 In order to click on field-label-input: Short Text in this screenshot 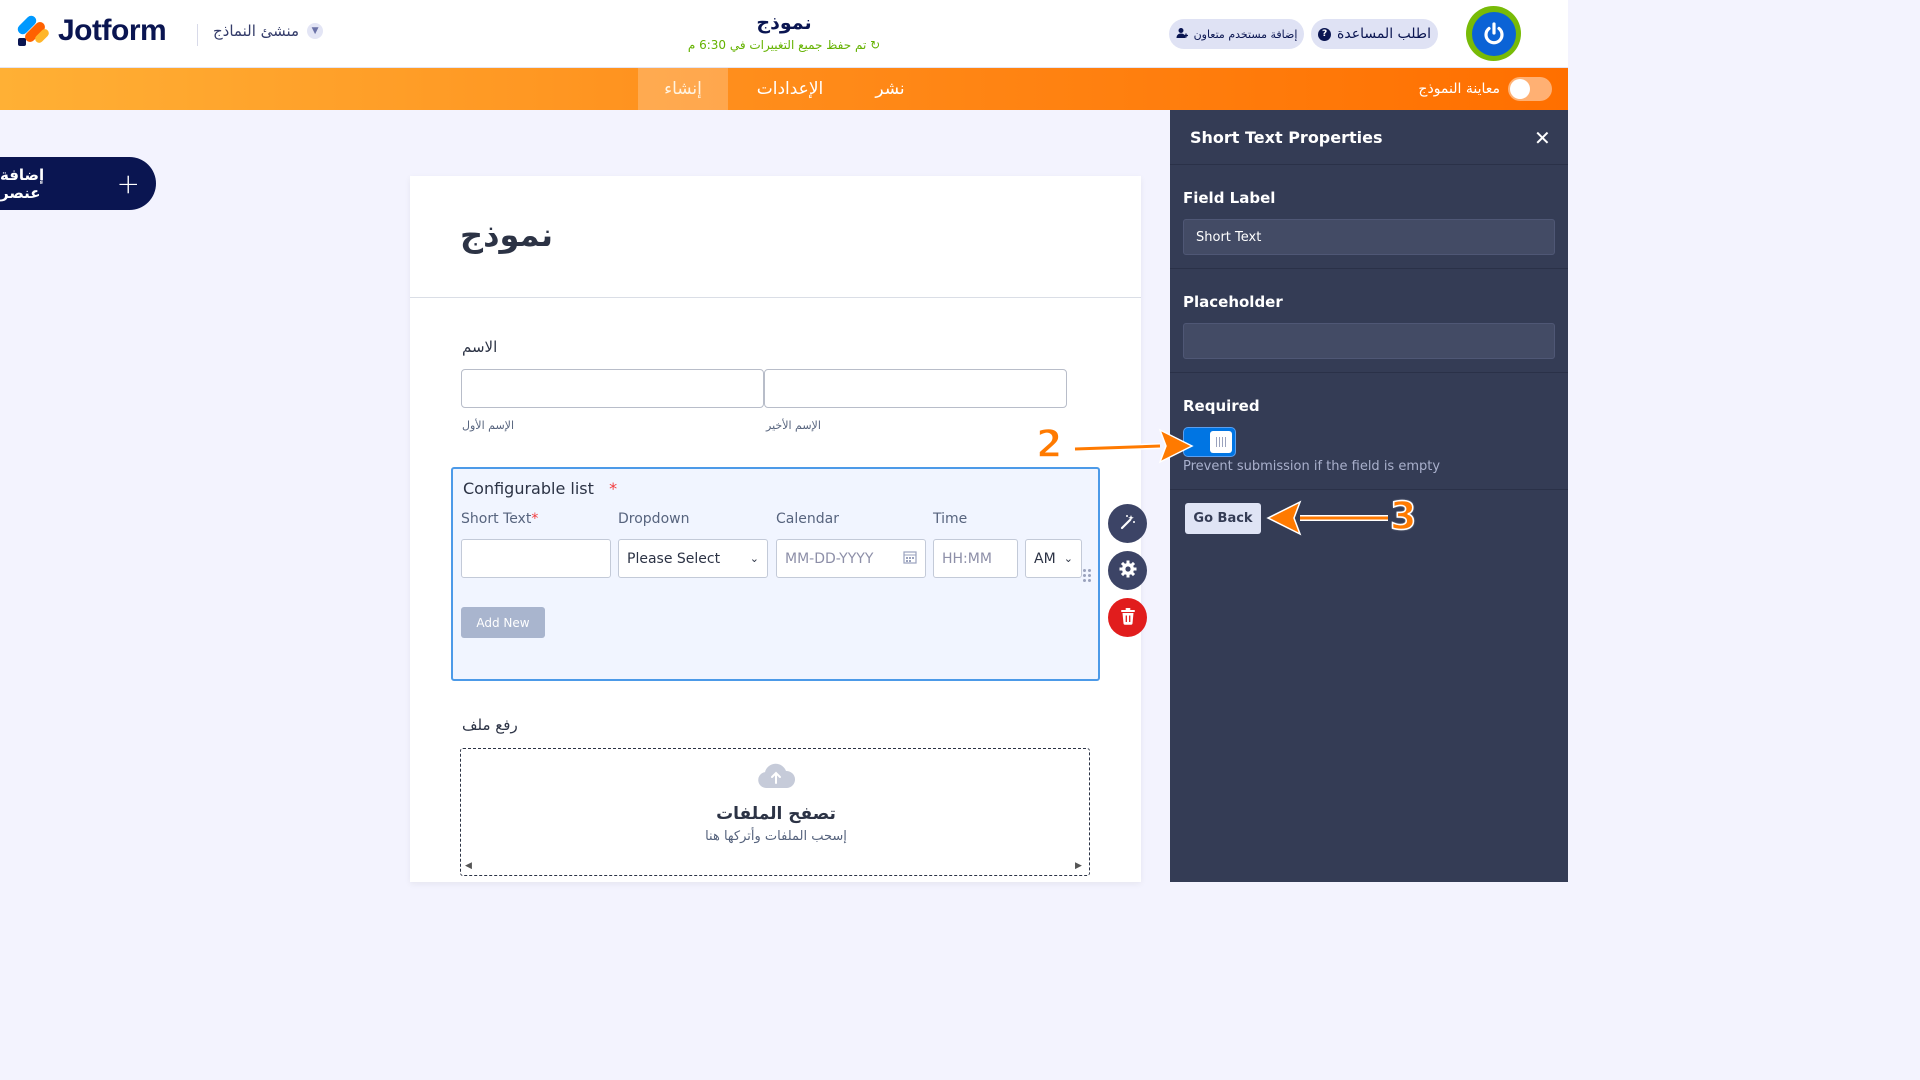, I will do `click(1369, 237)`.